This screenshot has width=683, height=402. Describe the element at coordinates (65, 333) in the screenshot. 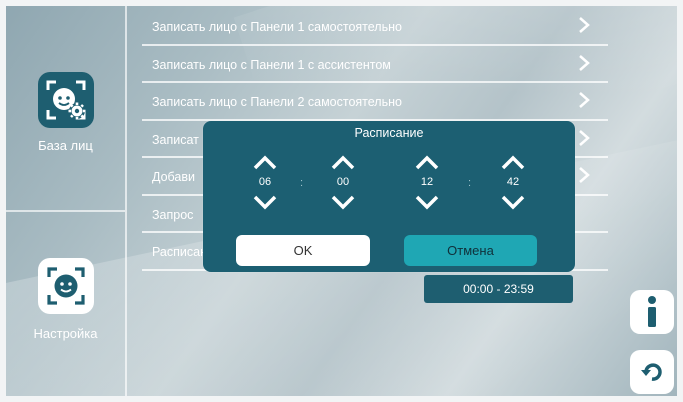

I see `sidebar-item-label: Настройка` at that location.